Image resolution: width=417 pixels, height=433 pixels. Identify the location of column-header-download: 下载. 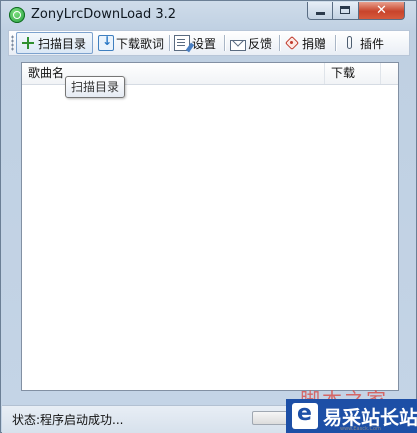
(353, 73).